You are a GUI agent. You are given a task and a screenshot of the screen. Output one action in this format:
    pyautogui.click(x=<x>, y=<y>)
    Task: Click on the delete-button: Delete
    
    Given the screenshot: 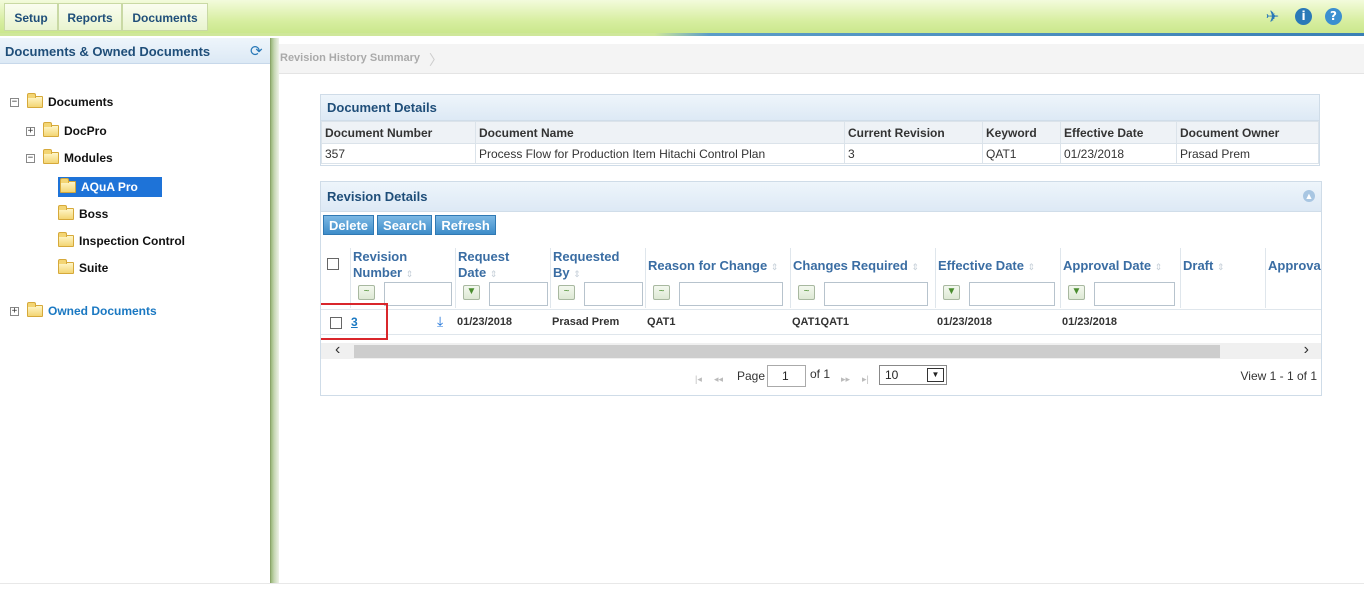 What is the action you would take?
    pyautogui.click(x=349, y=225)
    